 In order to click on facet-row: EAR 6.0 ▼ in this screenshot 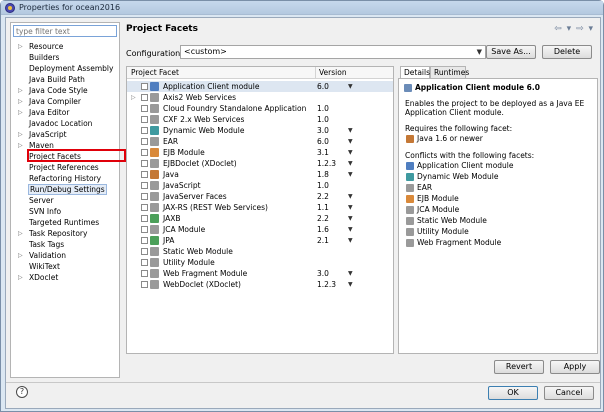, I will do `click(260, 141)`.